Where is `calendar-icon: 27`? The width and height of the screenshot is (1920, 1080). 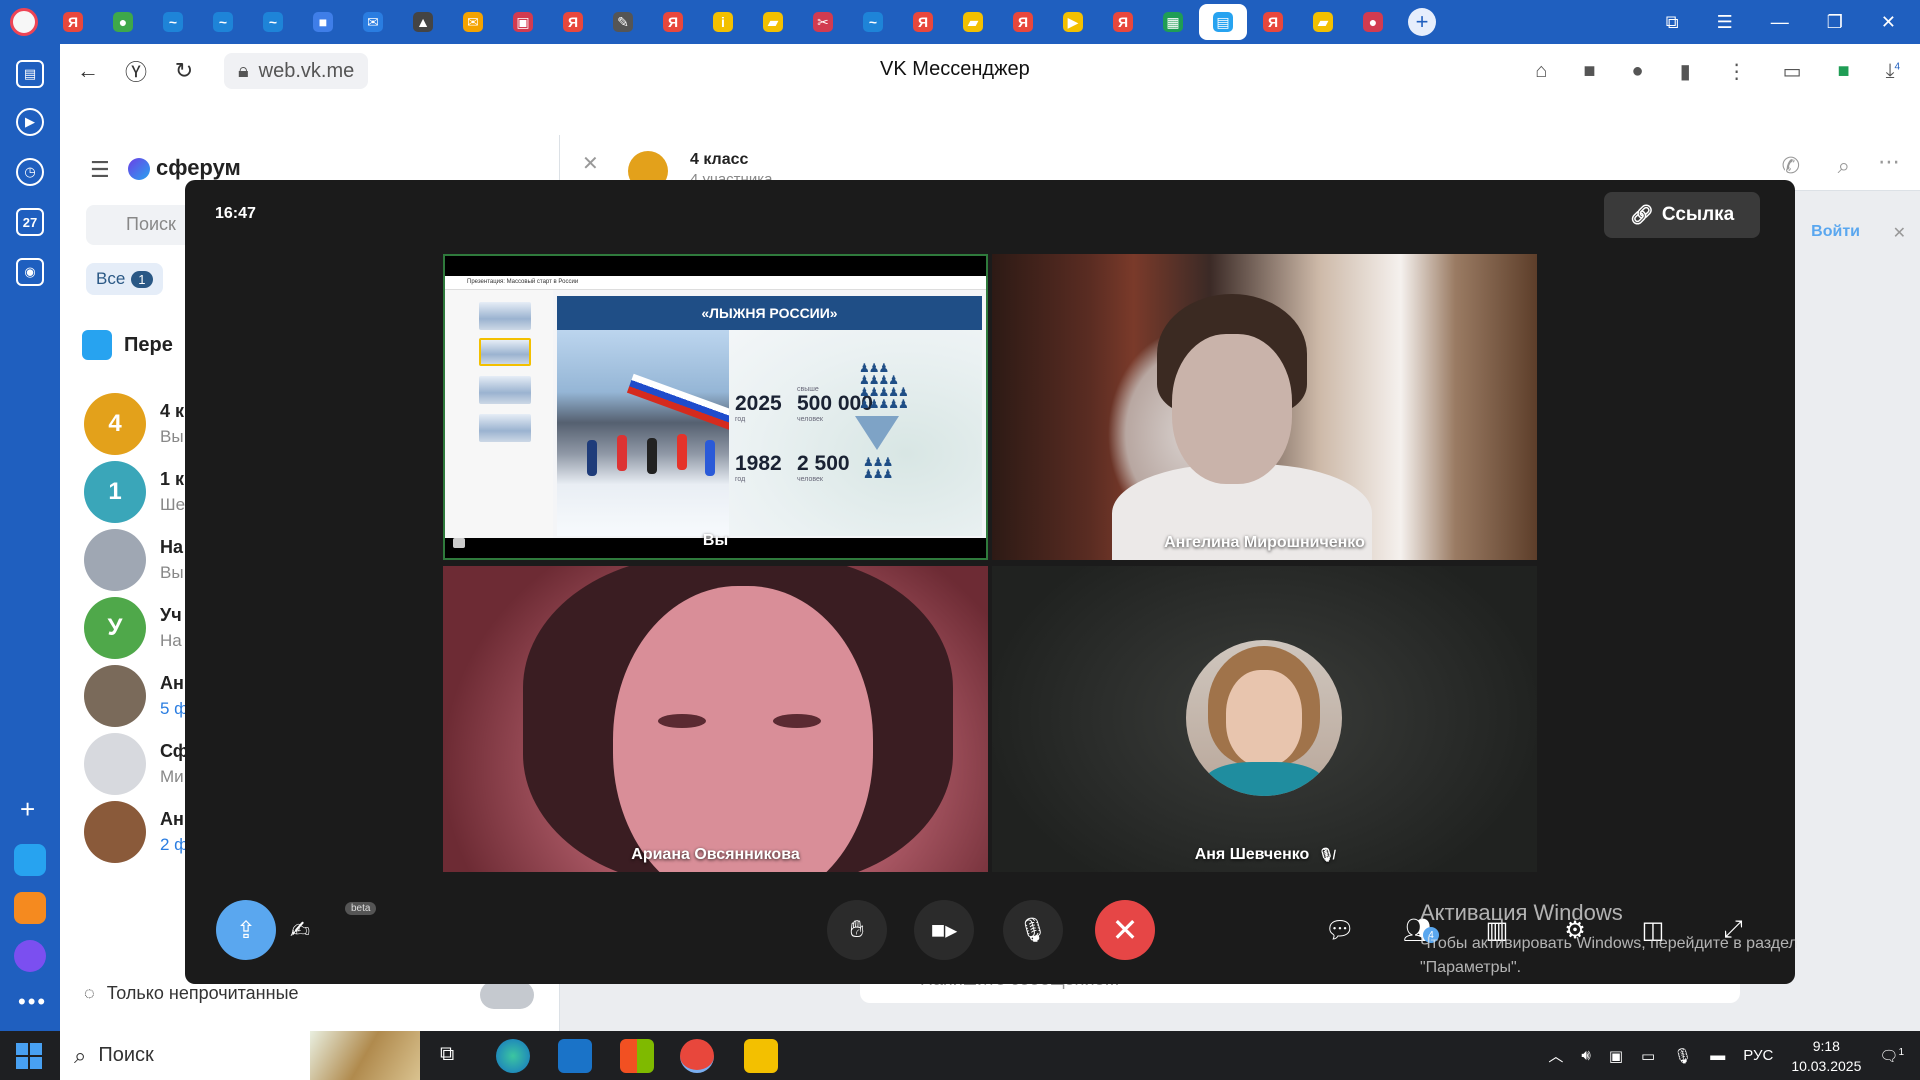
calendar-icon: 27 is located at coordinates (30, 222).